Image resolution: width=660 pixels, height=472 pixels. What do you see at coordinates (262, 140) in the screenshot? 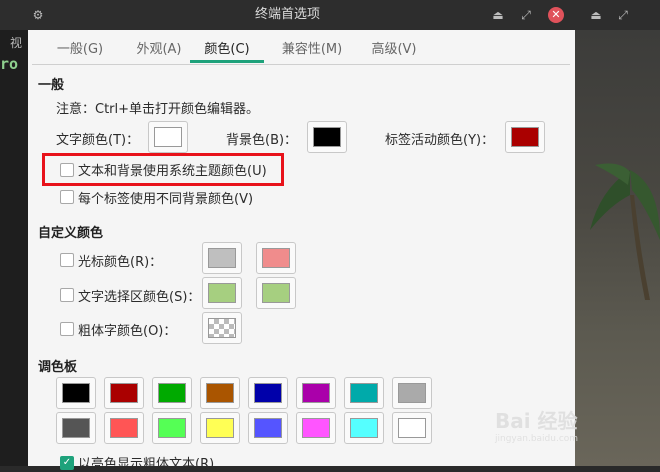
I see `bg-color-label: 背景色(B)：` at bounding box center [262, 140].